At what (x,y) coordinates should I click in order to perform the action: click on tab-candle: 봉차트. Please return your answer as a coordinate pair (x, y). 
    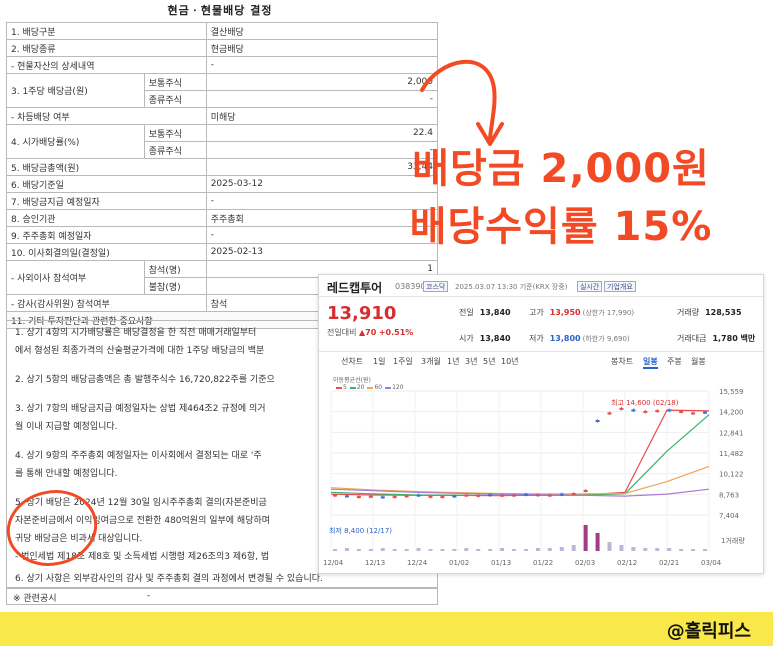
    Looking at the image, I should click on (622, 361).